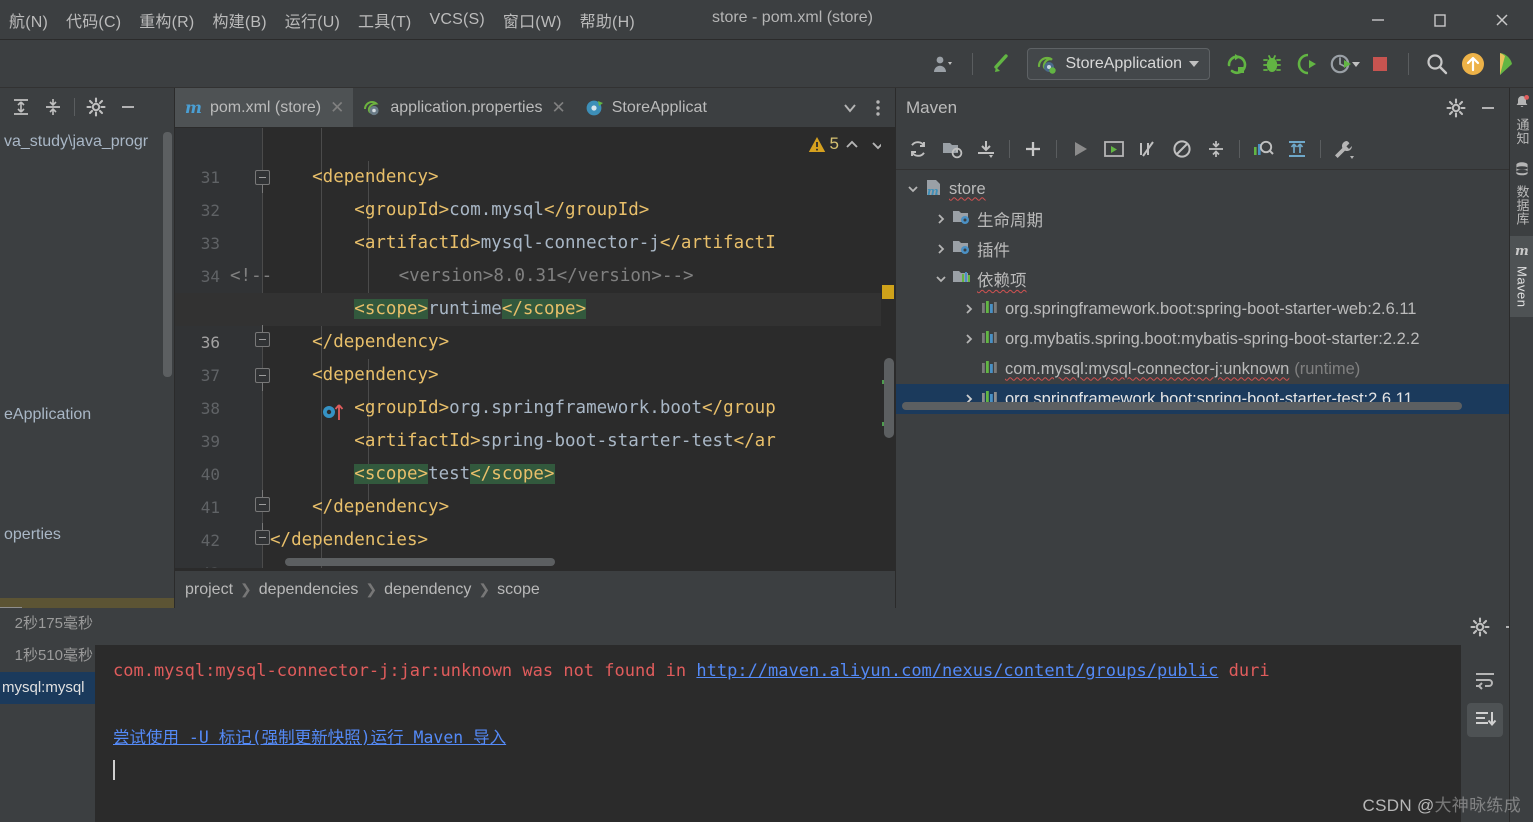 Image resolution: width=1533 pixels, height=822 pixels. I want to click on tree-node-plugins: 插件, so click(1202, 249).